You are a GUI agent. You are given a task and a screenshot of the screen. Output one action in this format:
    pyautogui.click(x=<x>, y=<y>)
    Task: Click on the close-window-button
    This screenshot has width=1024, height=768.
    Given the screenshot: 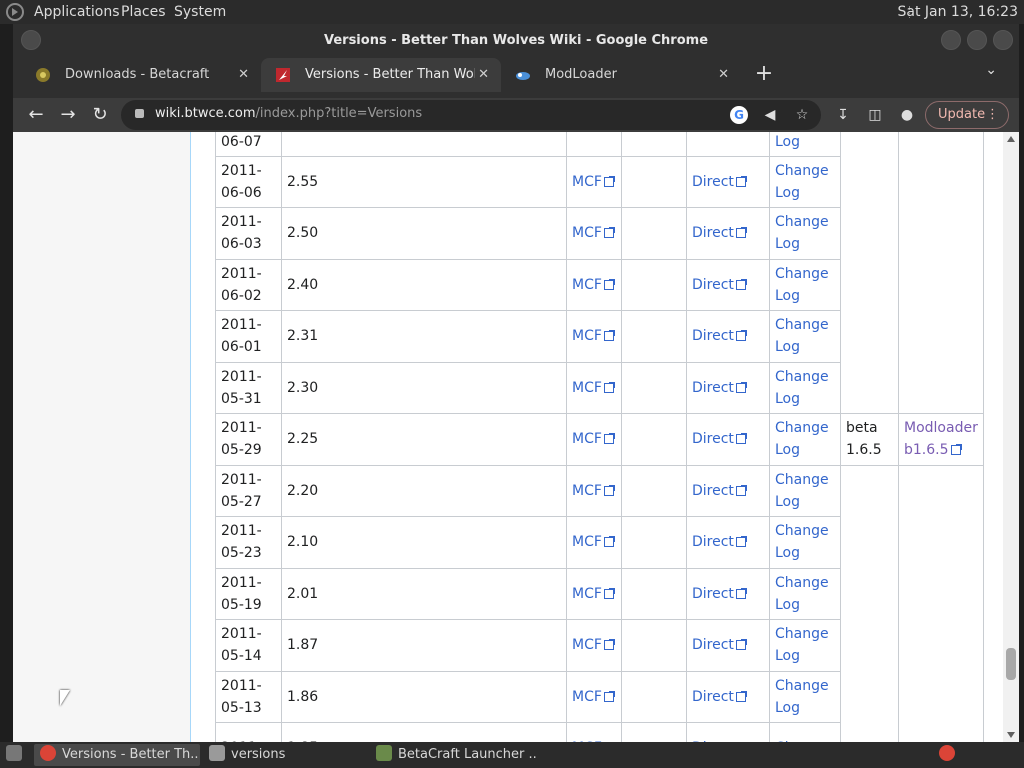 What is the action you would take?
    pyautogui.click(x=1003, y=40)
    